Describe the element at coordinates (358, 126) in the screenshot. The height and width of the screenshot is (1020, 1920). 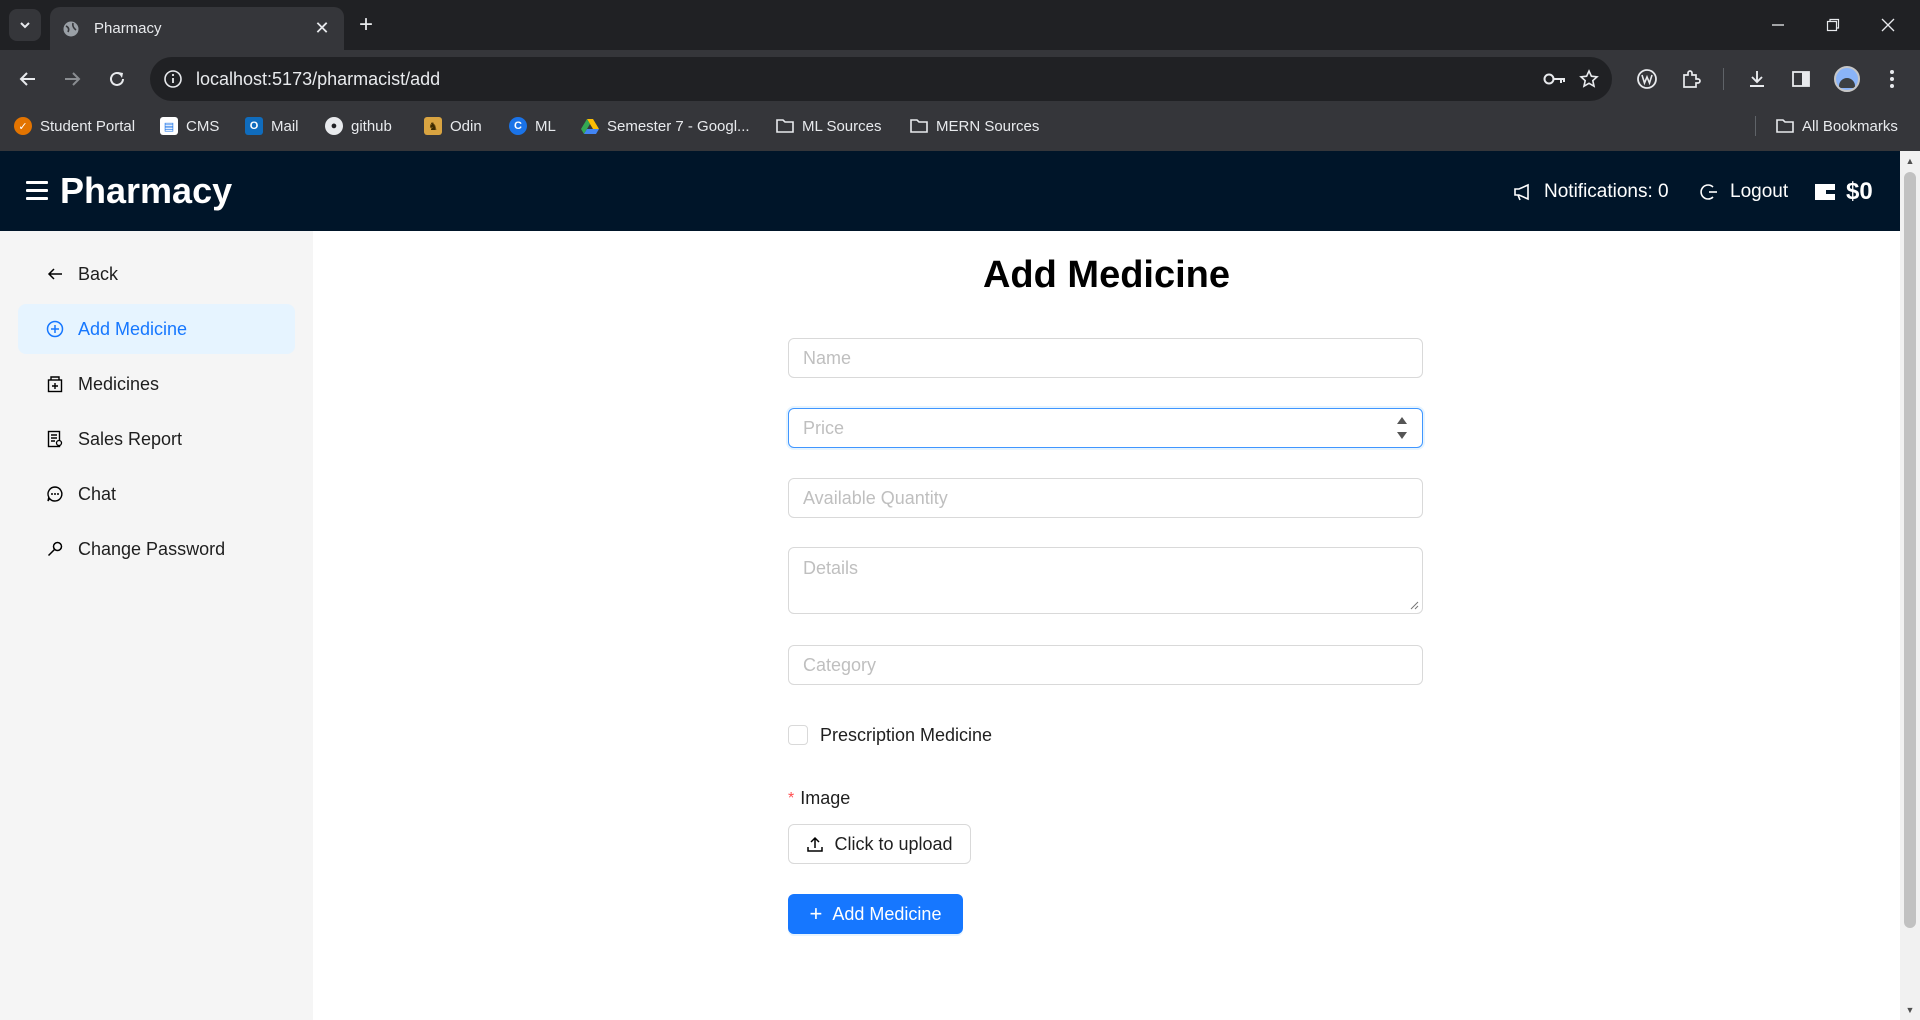
I see `bookmark-github: ● github` at that location.